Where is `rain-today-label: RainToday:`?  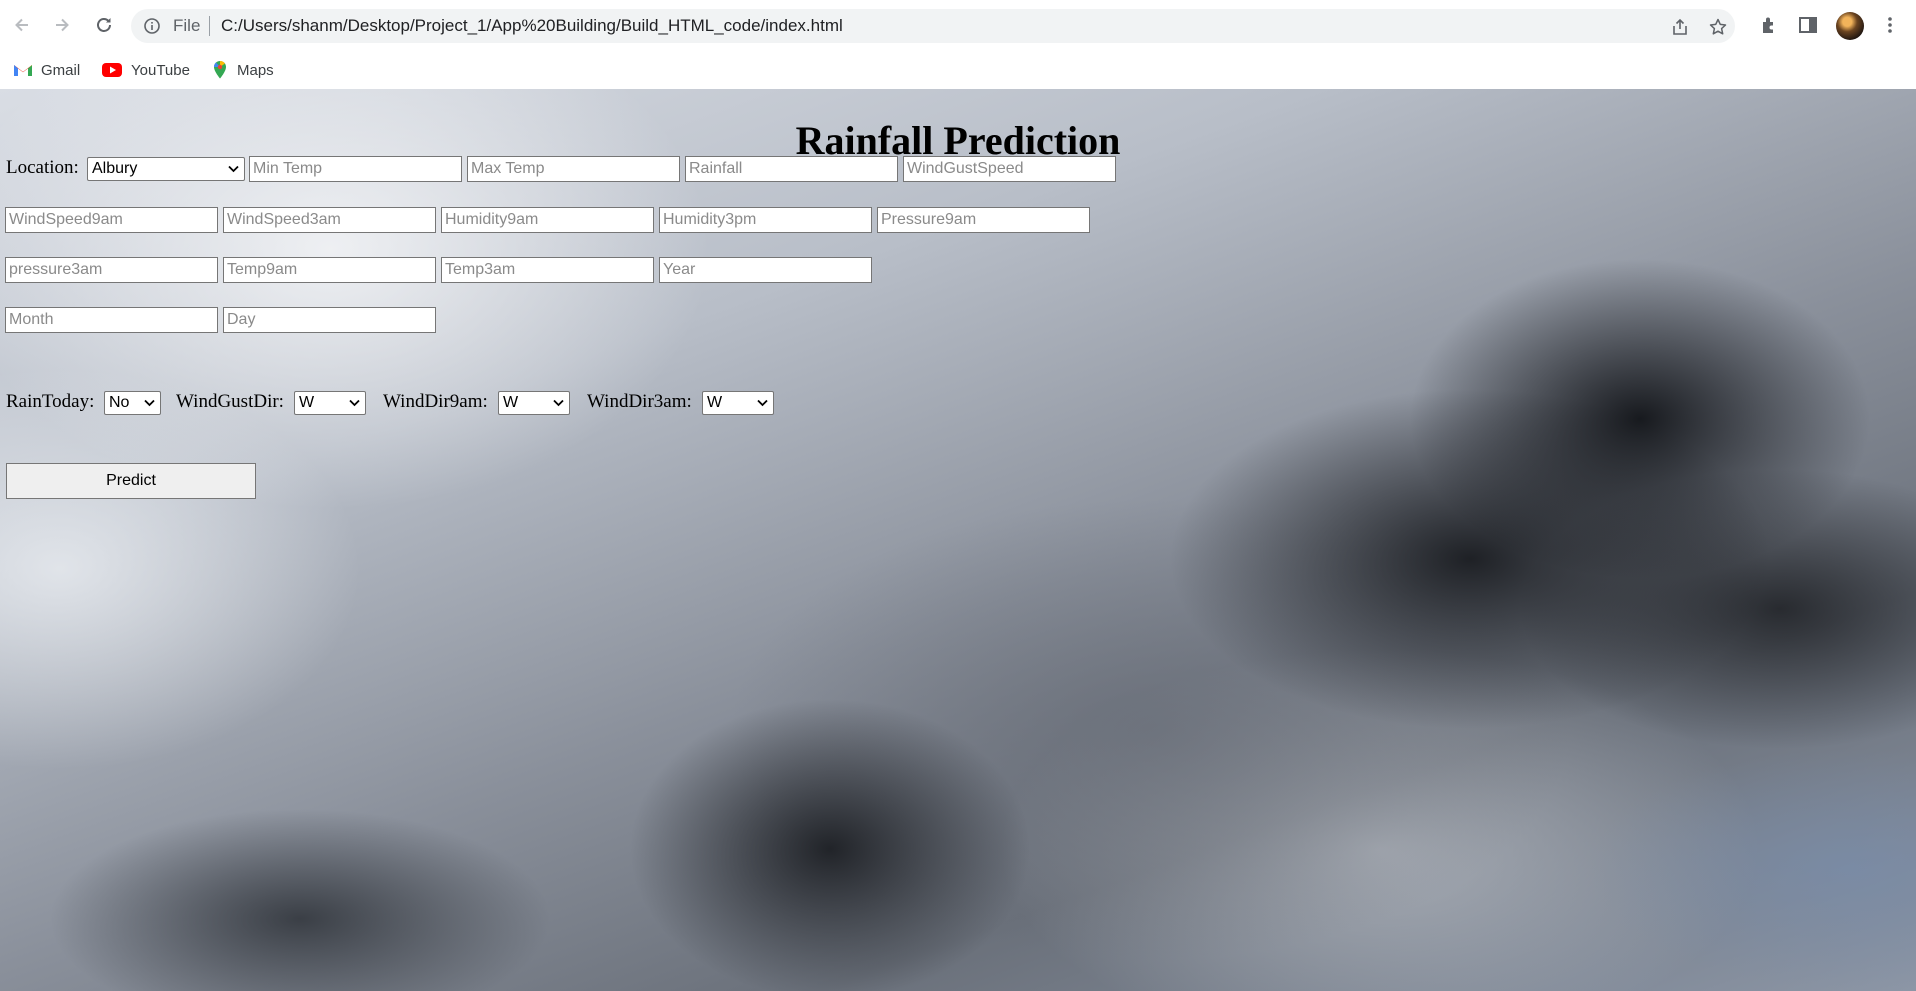 rain-today-label: RainToday: is located at coordinates (50, 401).